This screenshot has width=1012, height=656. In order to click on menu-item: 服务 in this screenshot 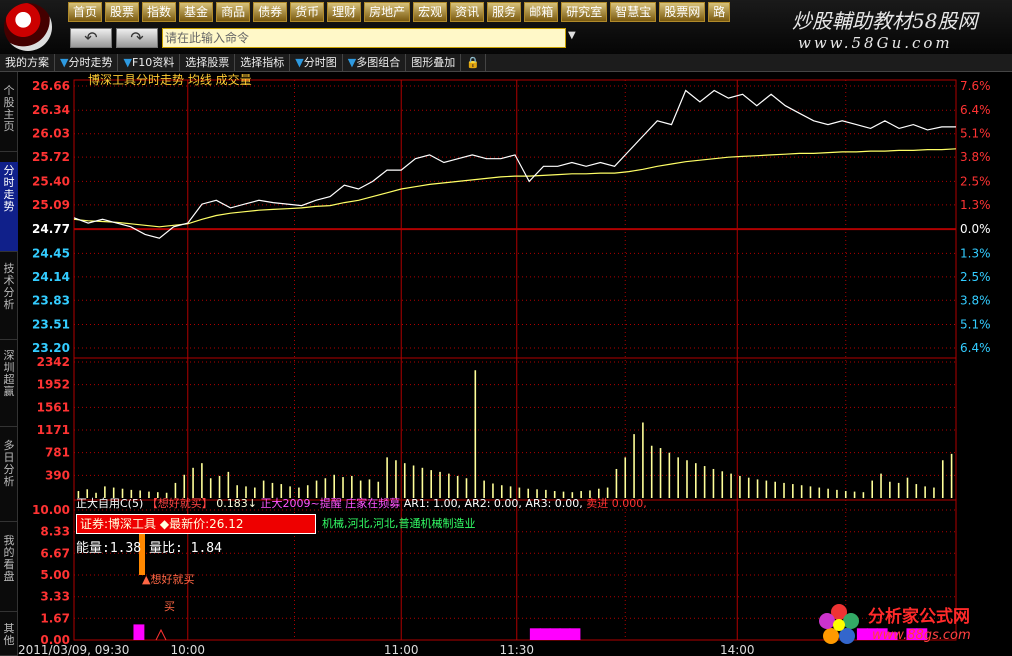, I will do `click(504, 12)`.